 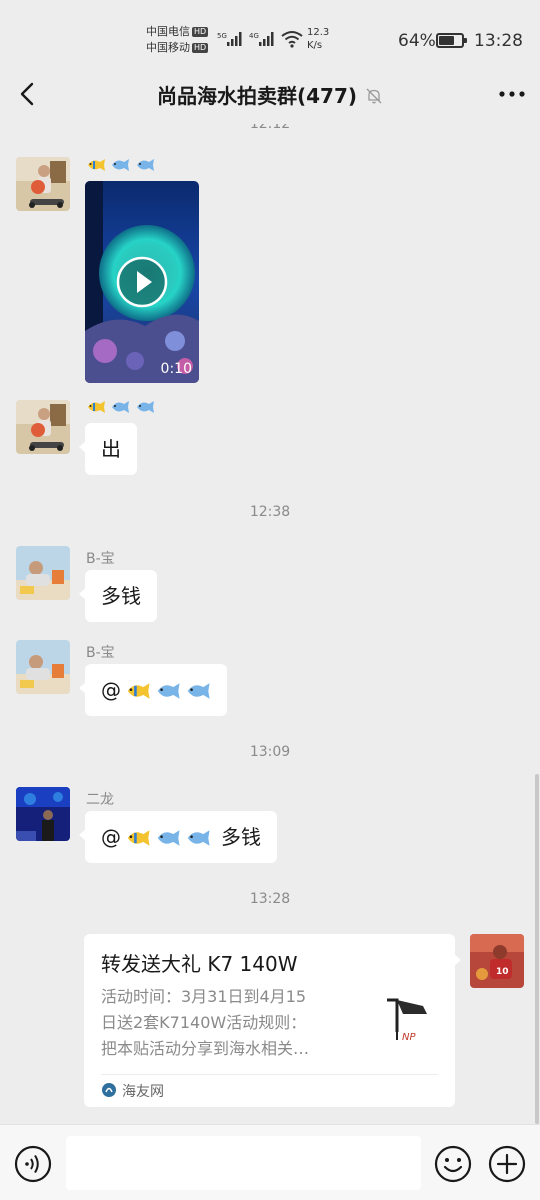 I want to click on plus-circle-icon, so click(x=507, y=1164).